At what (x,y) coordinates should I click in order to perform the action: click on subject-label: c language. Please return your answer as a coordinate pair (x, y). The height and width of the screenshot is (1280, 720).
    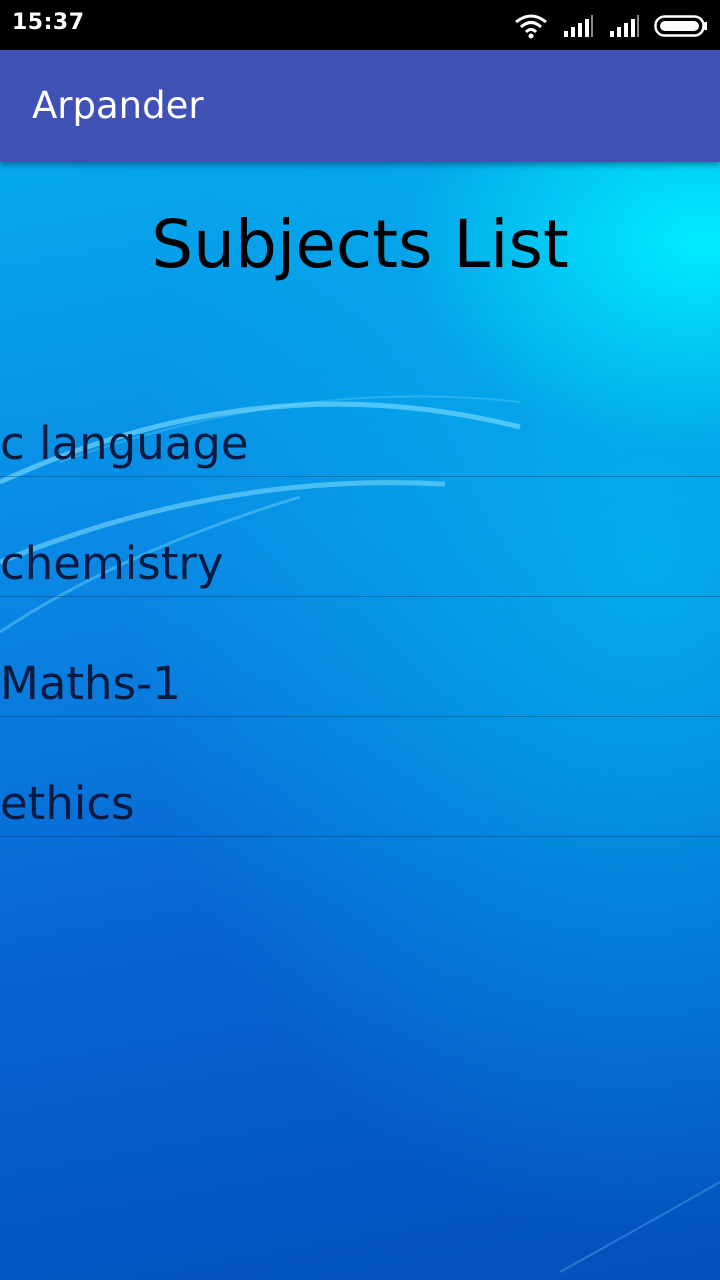
    Looking at the image, I should click on (124, 443).